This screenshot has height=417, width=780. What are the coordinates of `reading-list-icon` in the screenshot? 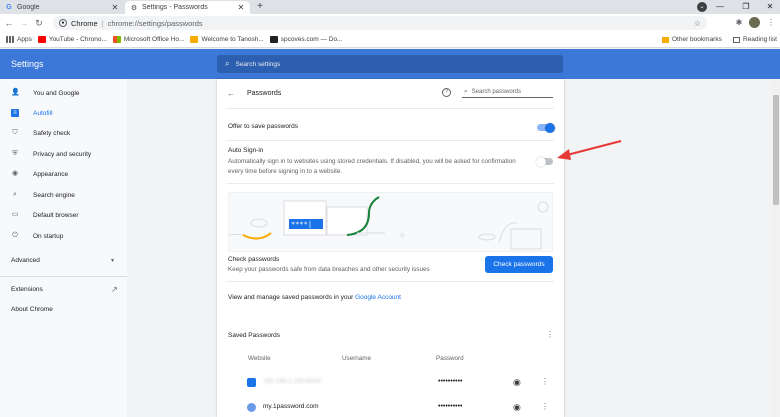 It's located at (736, 39).